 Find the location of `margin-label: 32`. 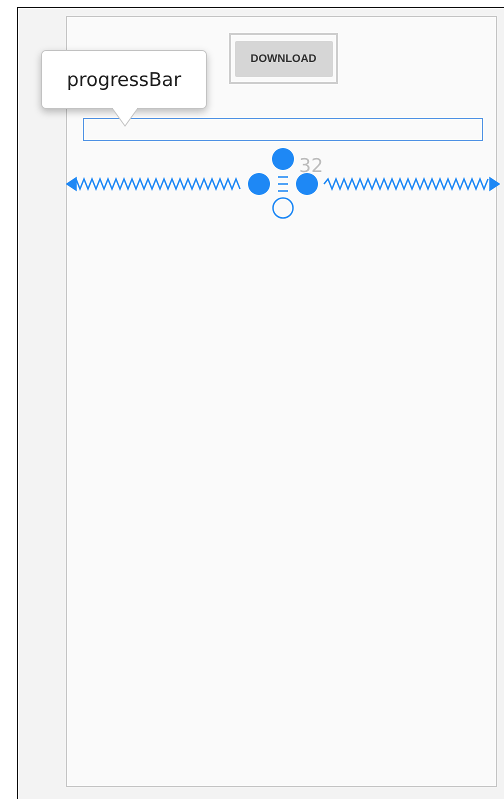

margin-label: 32 is located at coordinates (311, 166).